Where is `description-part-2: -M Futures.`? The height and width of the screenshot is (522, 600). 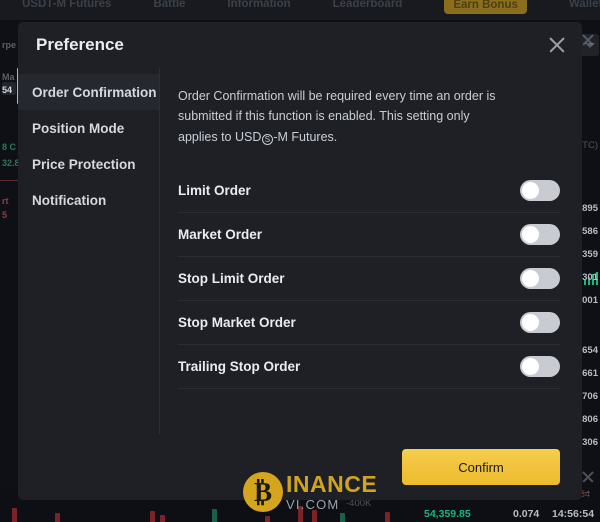 description-part-2: -M Futures. is located at coordinates (305, 136).